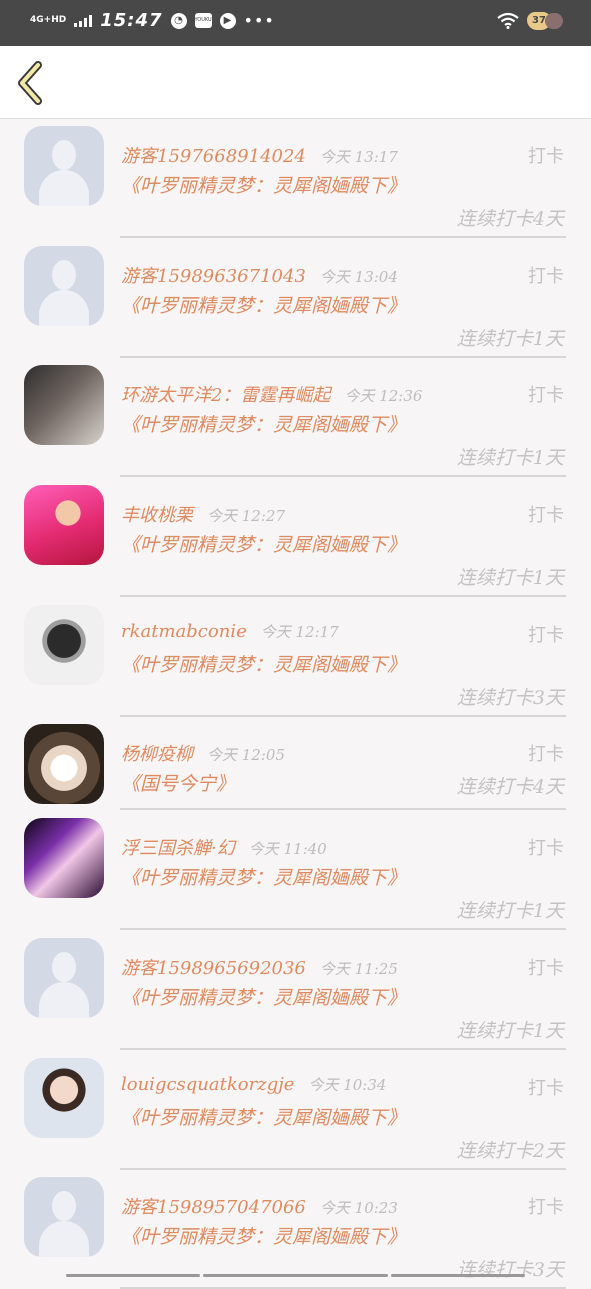  Describe the element at coordinates (295, 23) in the screenshot. I see `status-bar: 4G+HD 15:47 ◔ YOUKU ▶ ••• 37` at that location.